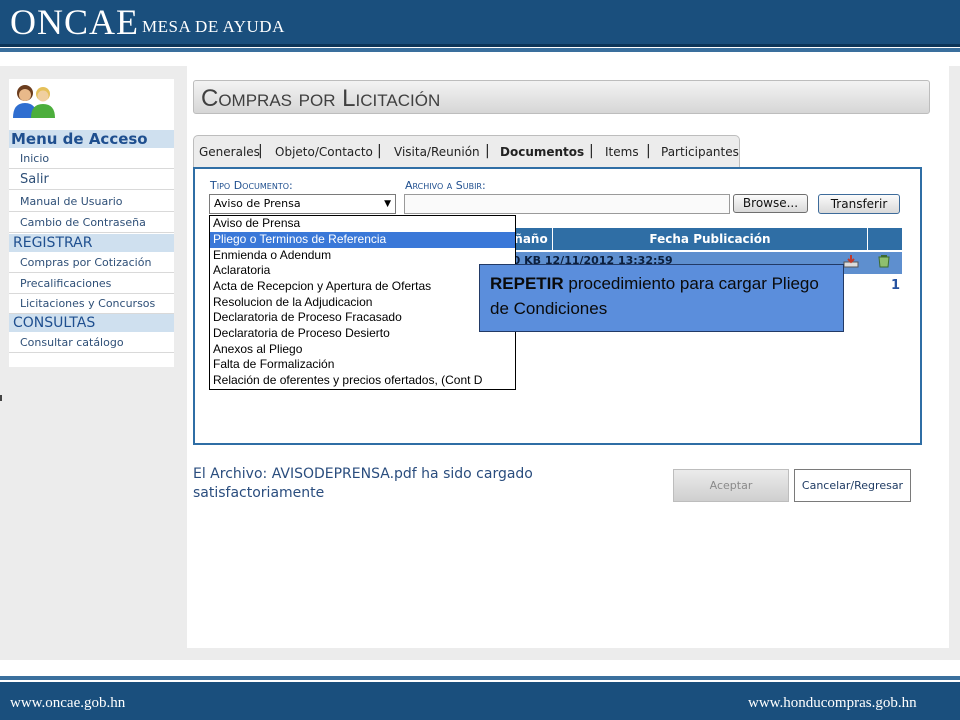 The height and width of the screenshot is (720, 960). I want to click on sidebar-item-password: Cambio de Contraseña, so click(91, 223).